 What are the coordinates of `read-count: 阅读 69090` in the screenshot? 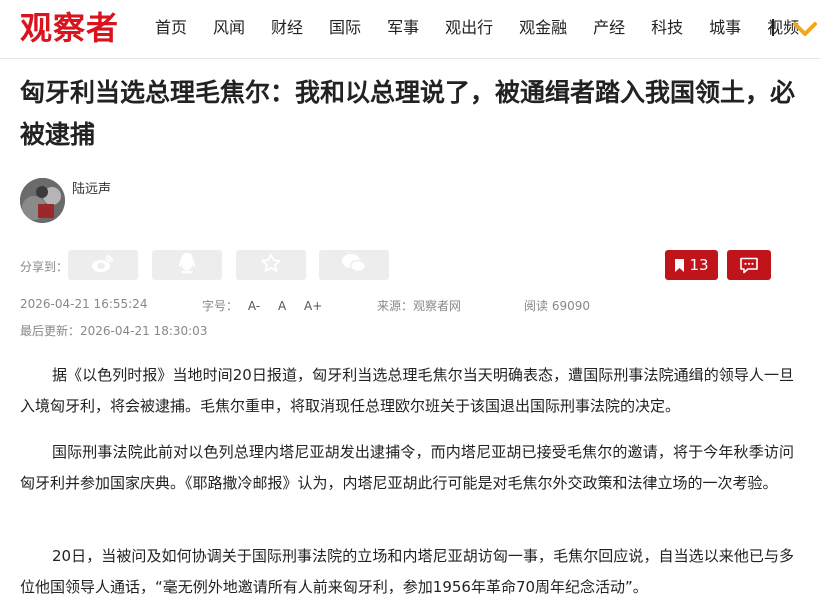 It's located at (557, 306).